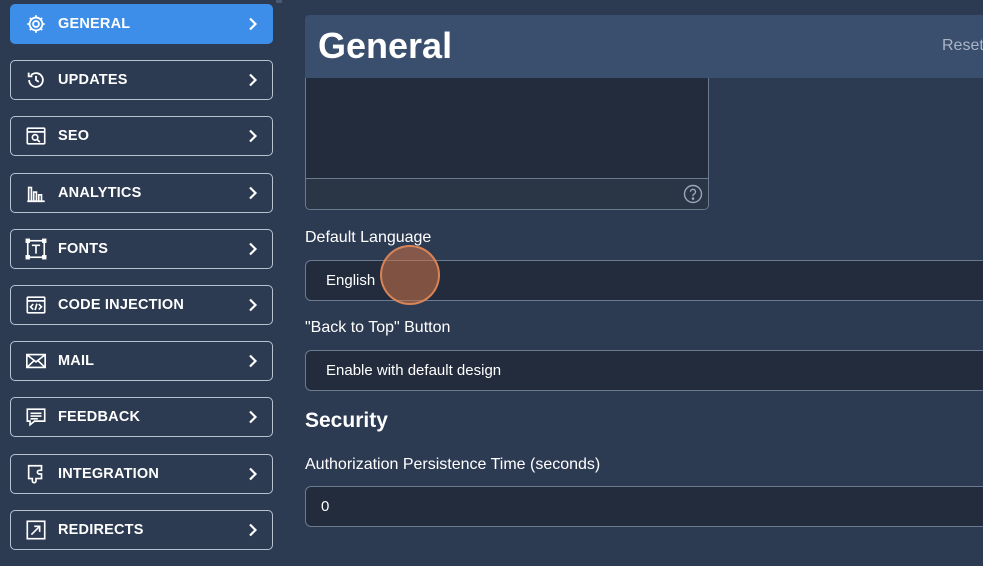 This screenshot has height=566, width=983. I want to click on cursor-indicator, so click(410, 275).